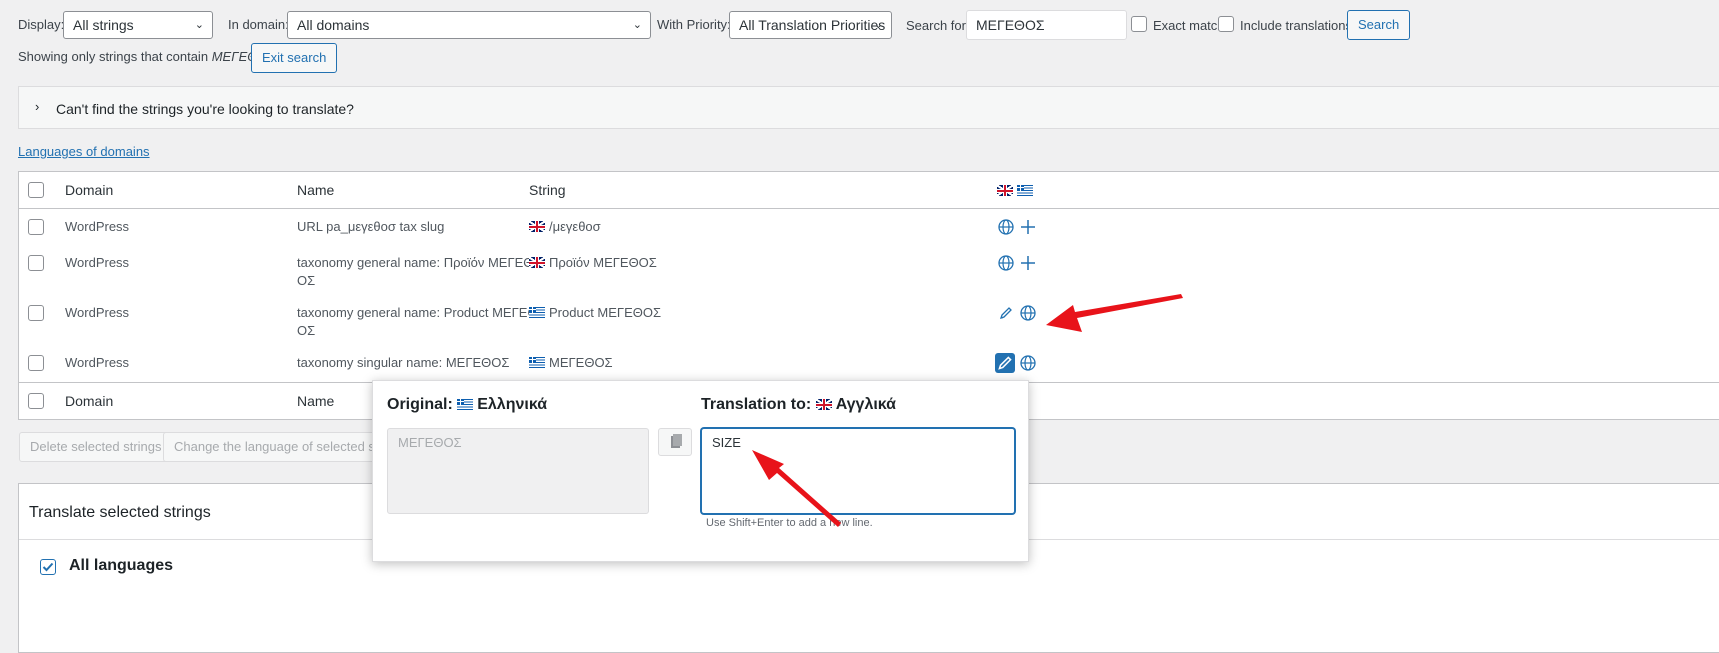 The height and width of the screenshot is (653, 1719). What do you see at coordinates (1114, 313) in the screenshot?
I see `arrow-to-edit-icon` at bounding box center [1114, 313].